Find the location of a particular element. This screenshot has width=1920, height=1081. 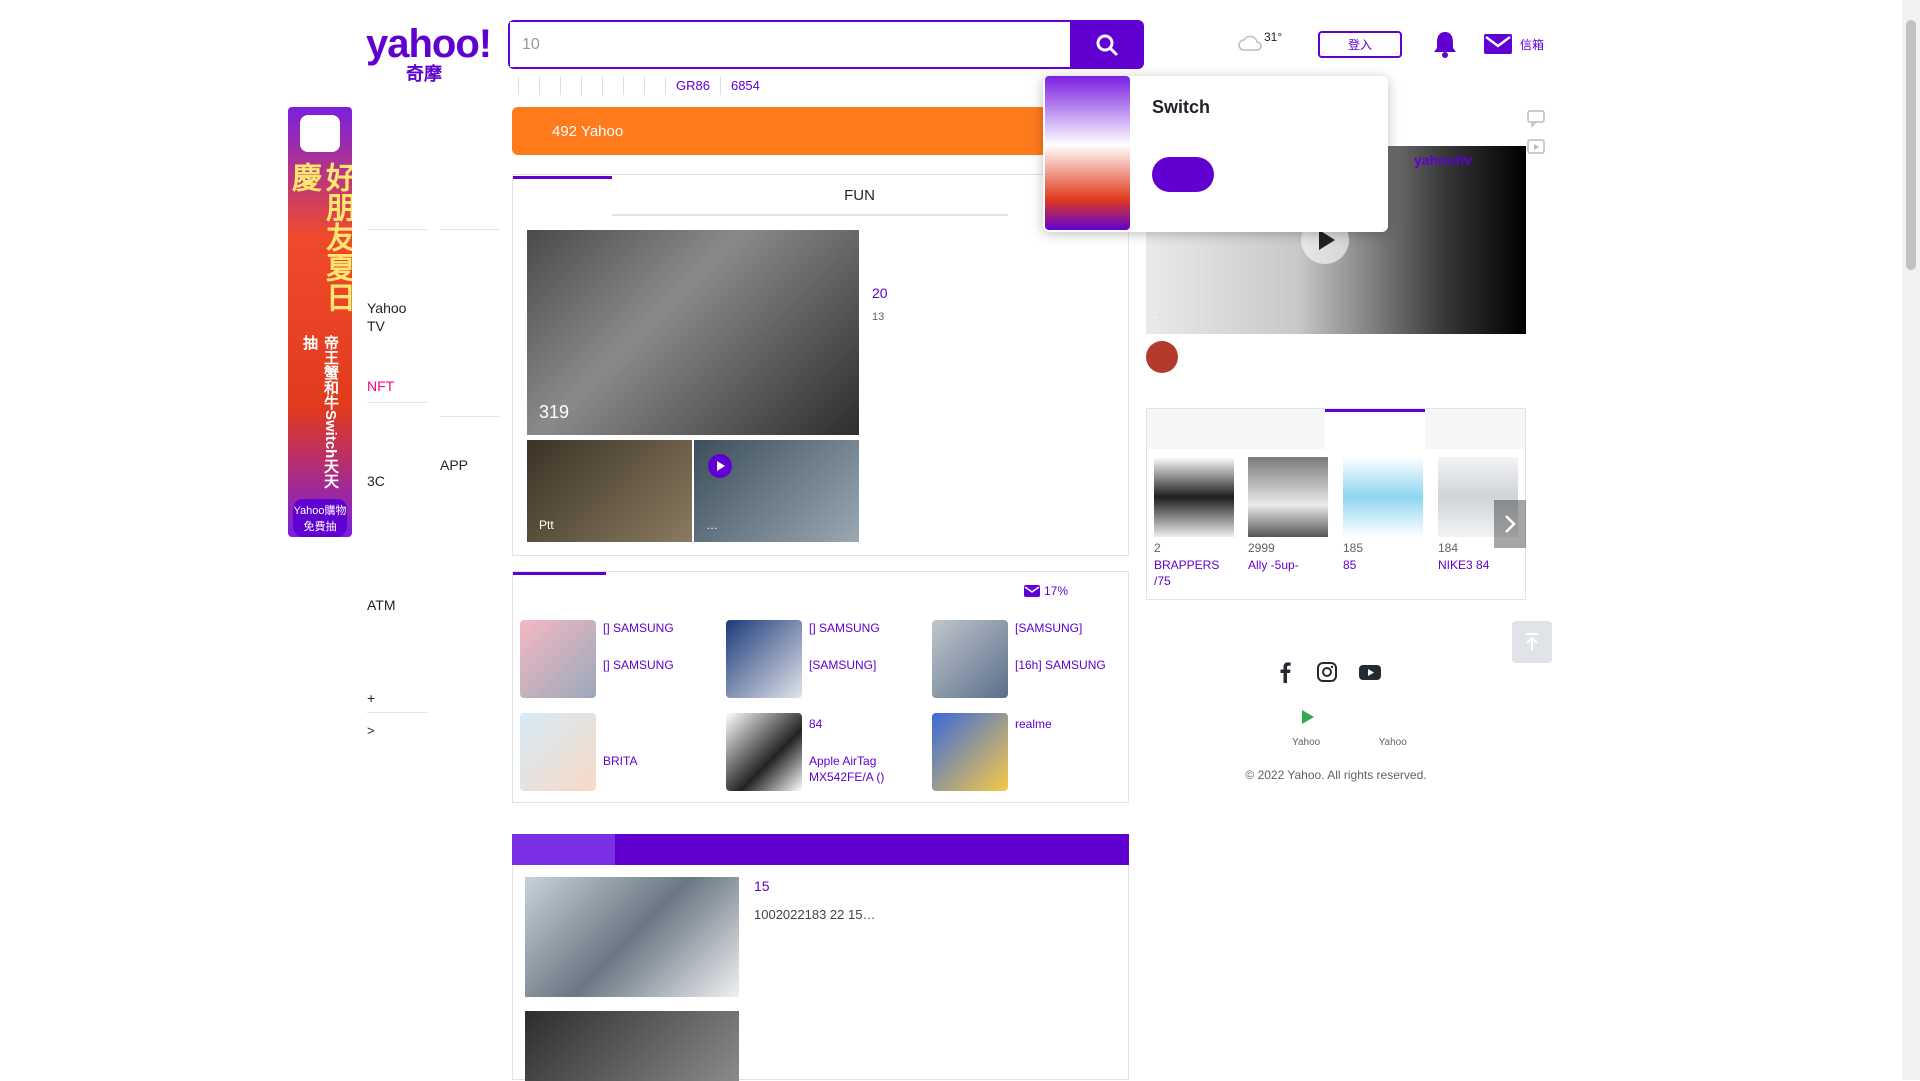

product-link: [16h] SAMSUNG is located at coordinates (1070, 665).